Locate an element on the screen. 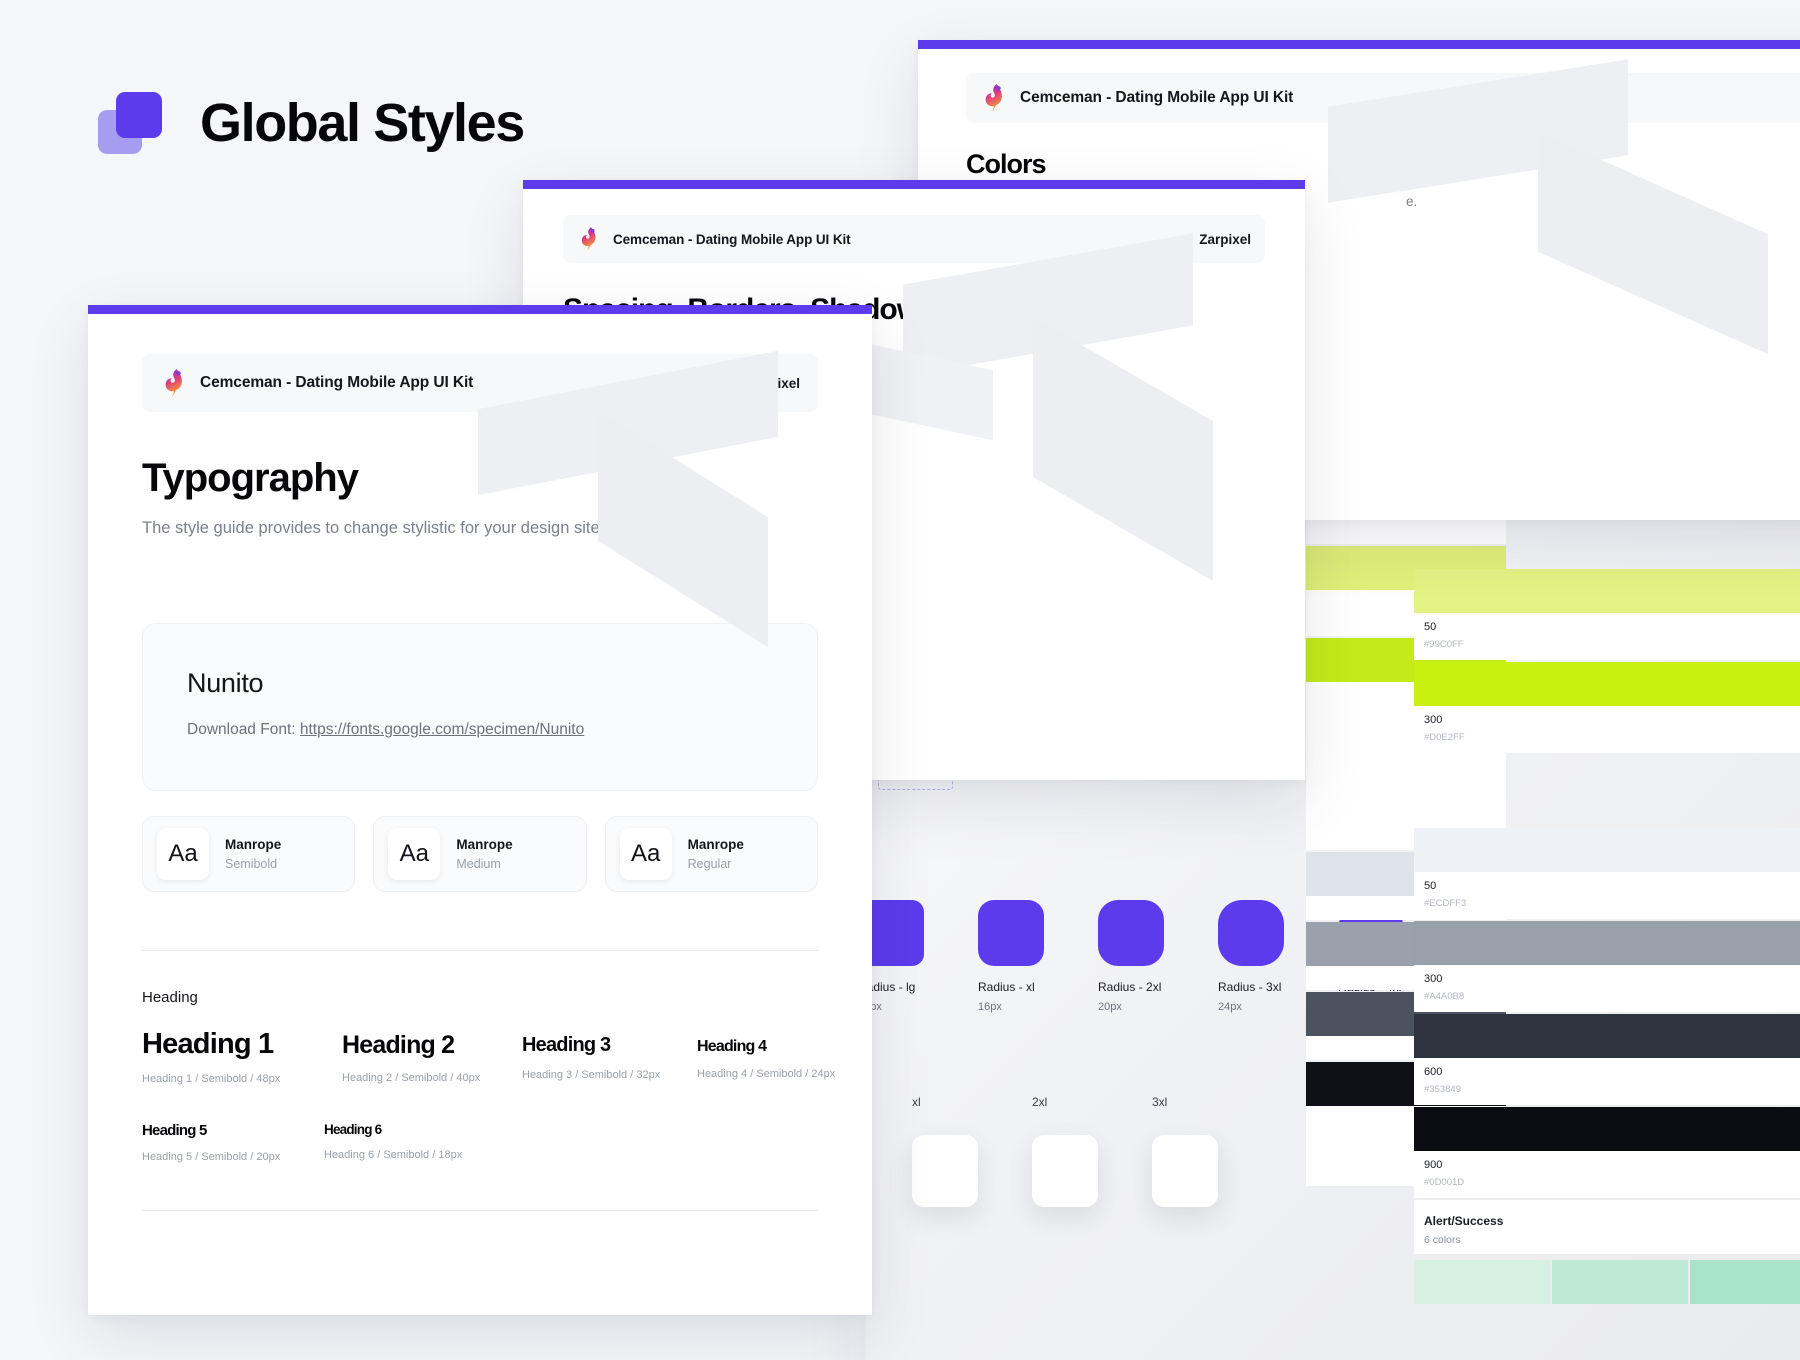 Image resolution: width=1800 pixels, height=1360 pixels. brand-bar: Cemceman - Dating Mobile App UI Kit is located at coordinates (1383, 98).